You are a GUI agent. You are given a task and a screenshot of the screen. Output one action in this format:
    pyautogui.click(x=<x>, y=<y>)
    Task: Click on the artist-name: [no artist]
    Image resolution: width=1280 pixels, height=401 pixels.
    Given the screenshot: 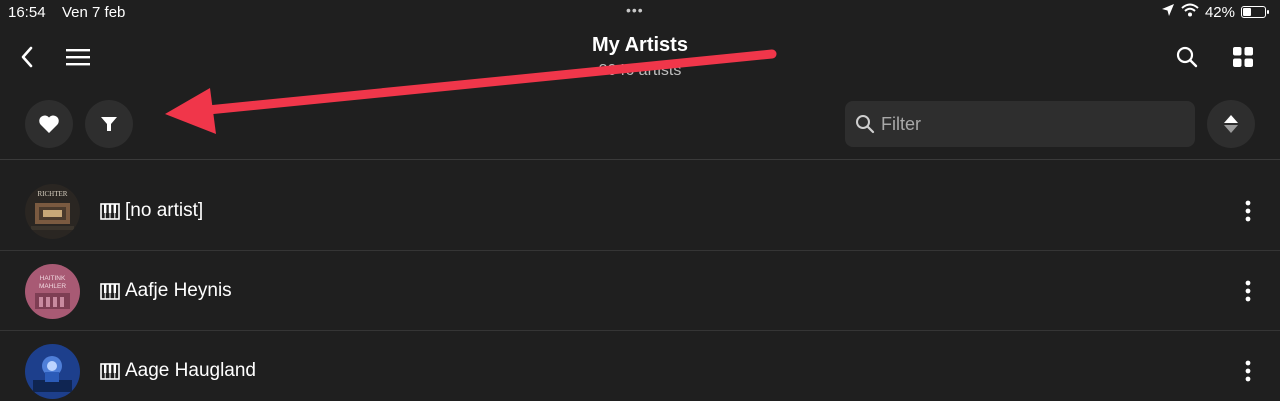 What is the action you would take?
    pyautogui.click(x=164, y=210)
    